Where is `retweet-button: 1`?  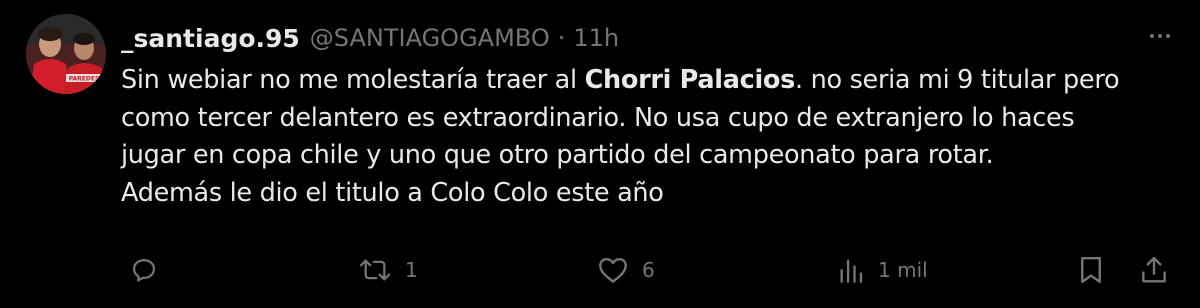
retweet-button: 1 is located at coordinates (387, 270).